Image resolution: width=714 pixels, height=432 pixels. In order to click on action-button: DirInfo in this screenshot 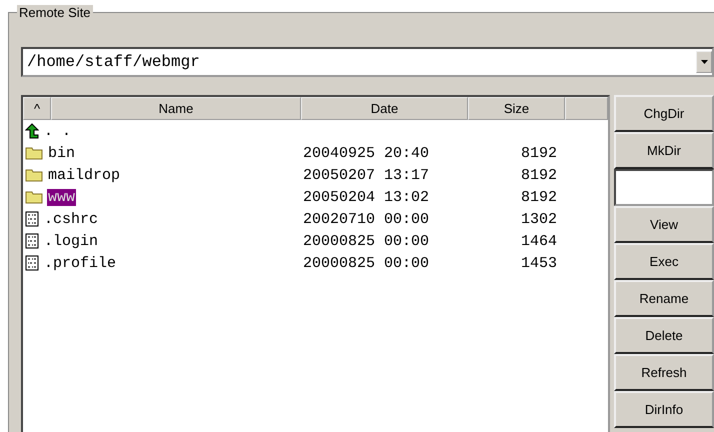, I will do `click(664, 409)`.